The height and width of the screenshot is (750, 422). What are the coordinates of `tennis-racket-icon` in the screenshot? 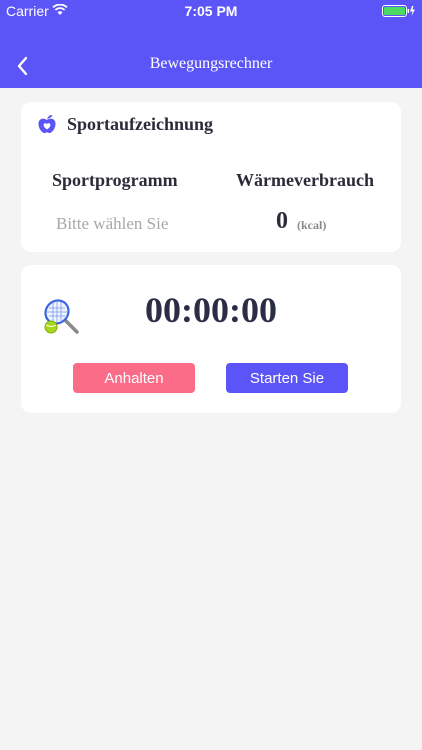 It's located at (61, 316).